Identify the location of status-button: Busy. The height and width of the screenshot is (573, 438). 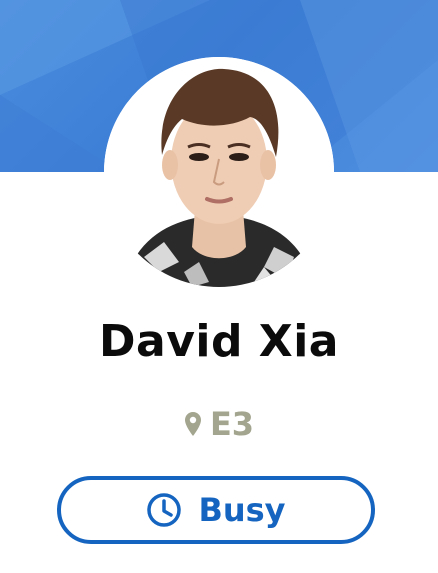
(216, 510).